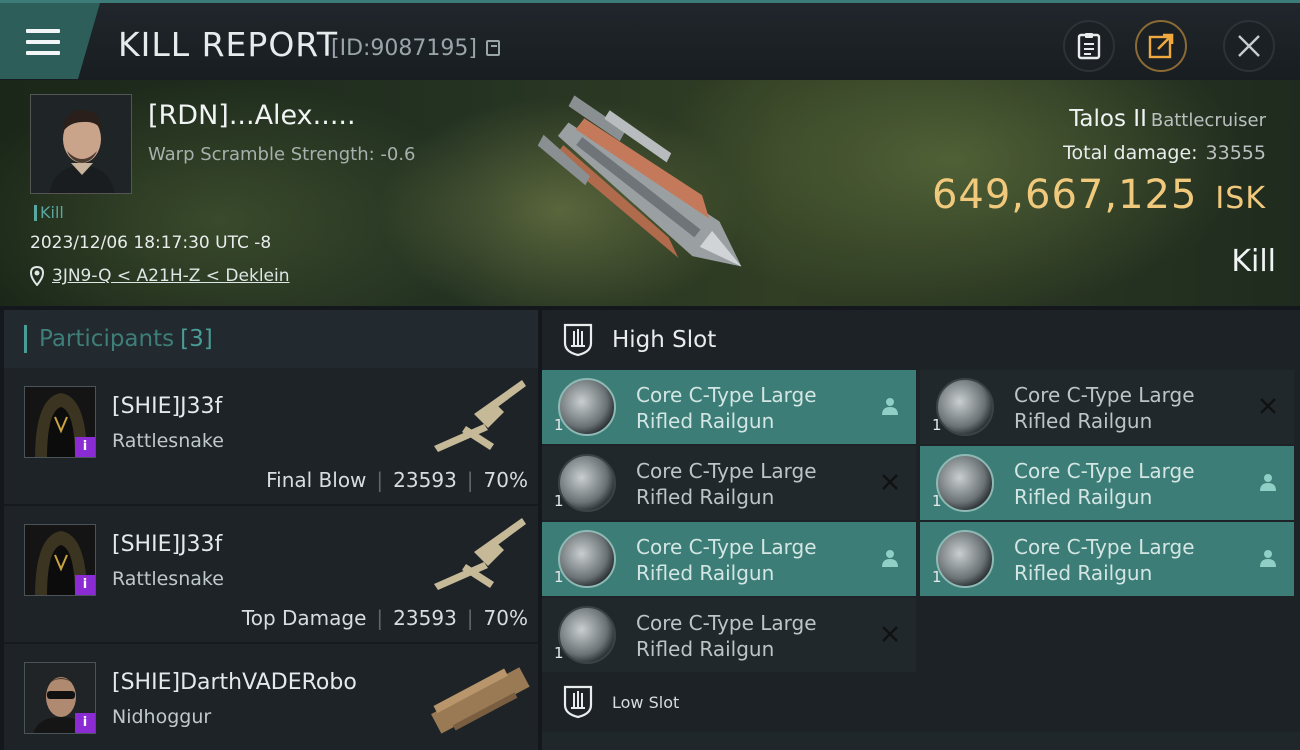 The width and height of the screenshot is (1300, 750). What do you see at coordinates (480, 700) in the screenshot?
I see `nidhoggur-ship-image` at bounding box center [480, 700].